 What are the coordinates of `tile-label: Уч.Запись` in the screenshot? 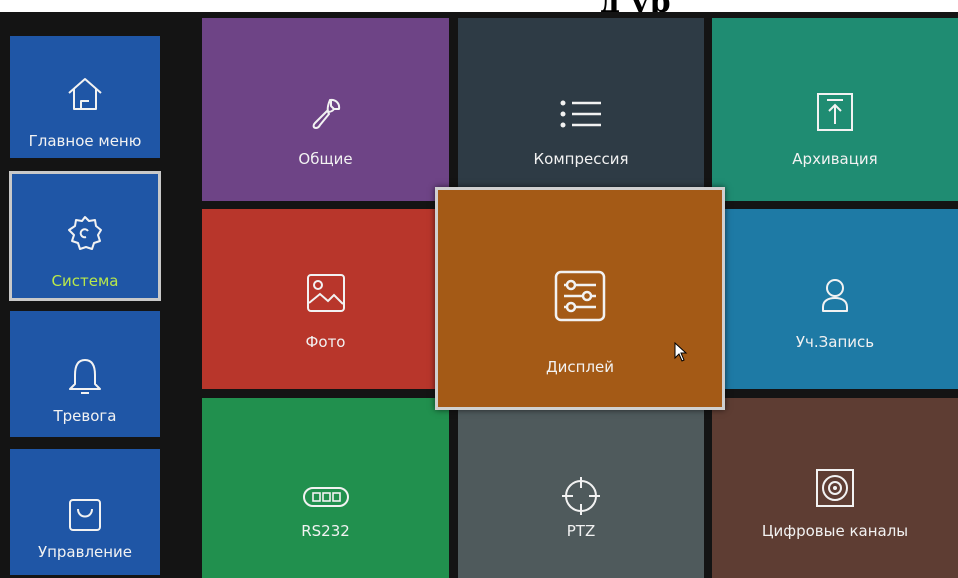 It's located at (835, 342).